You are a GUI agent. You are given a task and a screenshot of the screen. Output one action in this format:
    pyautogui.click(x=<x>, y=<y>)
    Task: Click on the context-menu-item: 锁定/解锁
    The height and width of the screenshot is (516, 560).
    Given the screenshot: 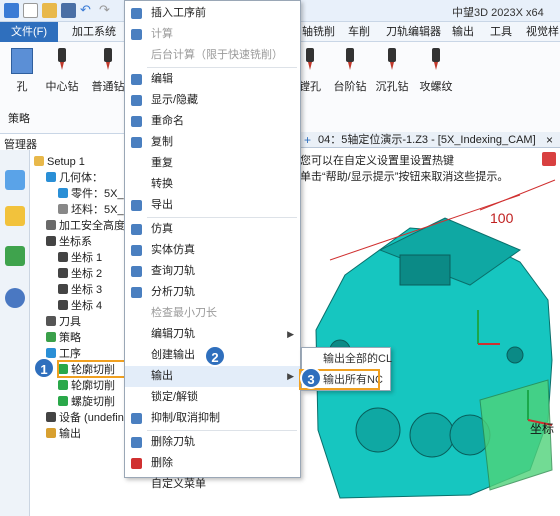 What is the action you would take?
    pyautogui.click(x=212, y=397)
    